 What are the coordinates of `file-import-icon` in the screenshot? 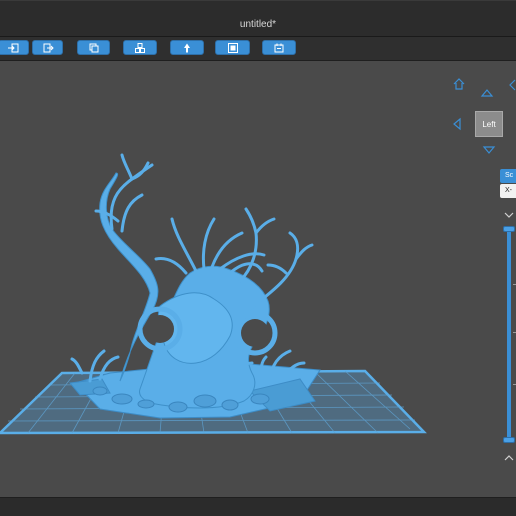 It's located at (12, 47).